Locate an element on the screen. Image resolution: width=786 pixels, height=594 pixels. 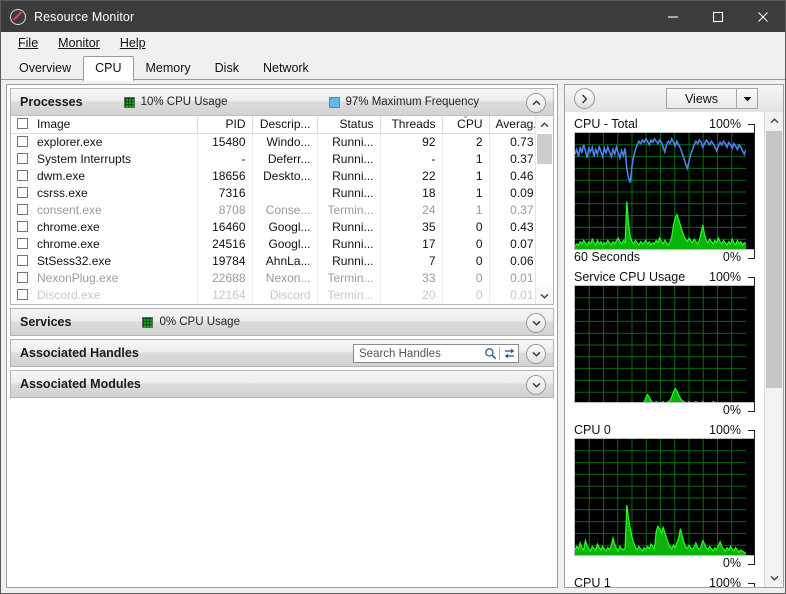
cell-cpu: 1 is located at coordinates (466, 192).